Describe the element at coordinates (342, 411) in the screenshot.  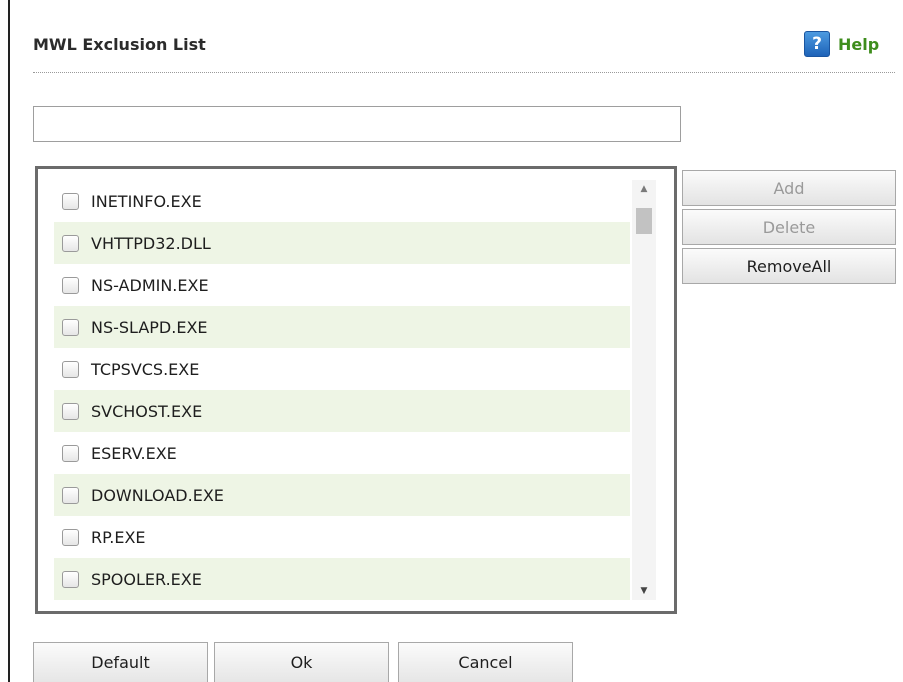
I see `list-item: SVCHOST.EXE` at that location.